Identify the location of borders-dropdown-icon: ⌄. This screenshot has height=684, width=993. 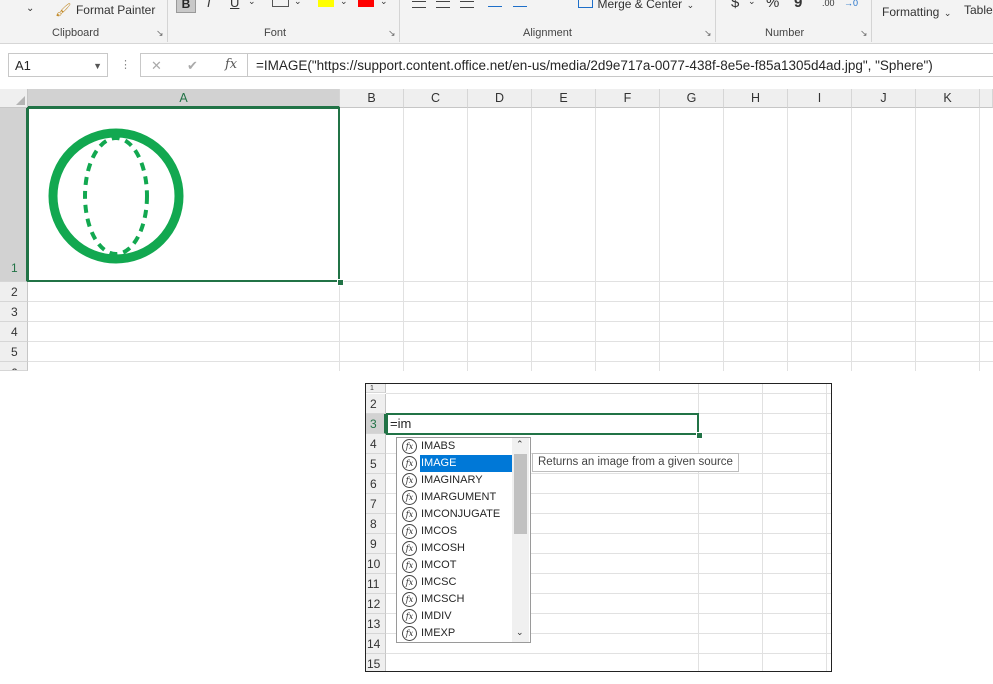
(298, 3).